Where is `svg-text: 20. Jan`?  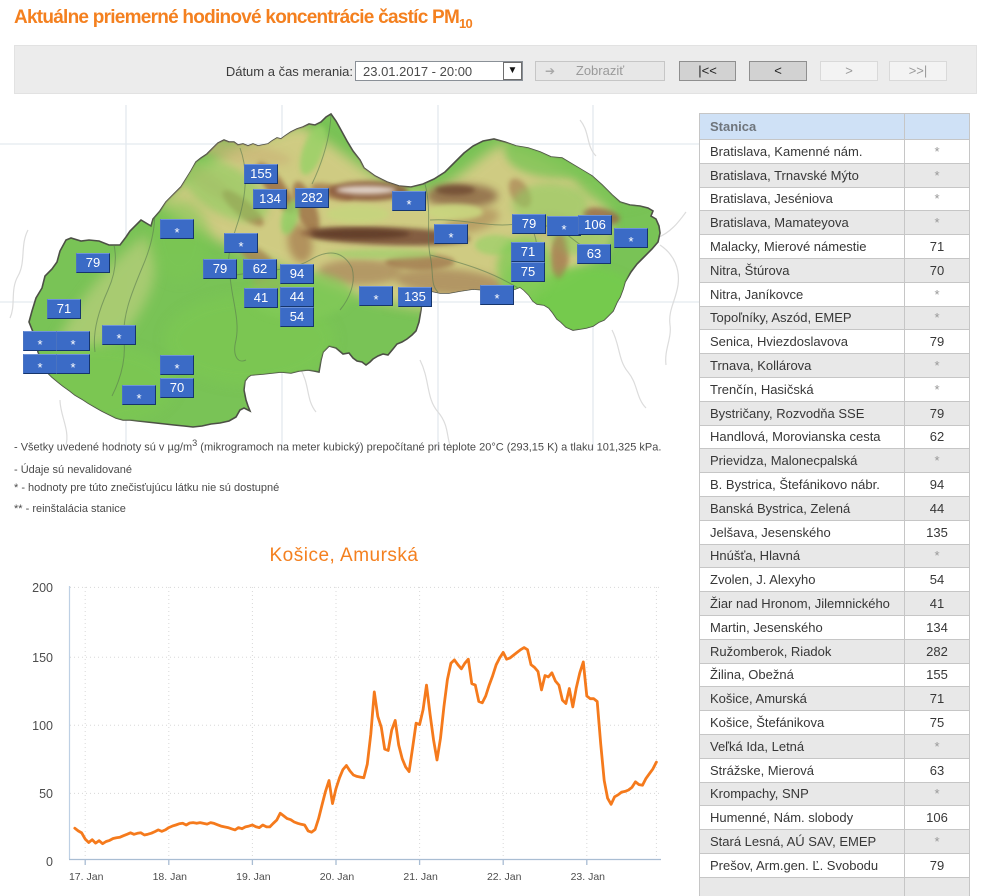
svg-text: 20. Jan is located at coordinates (337, 877).